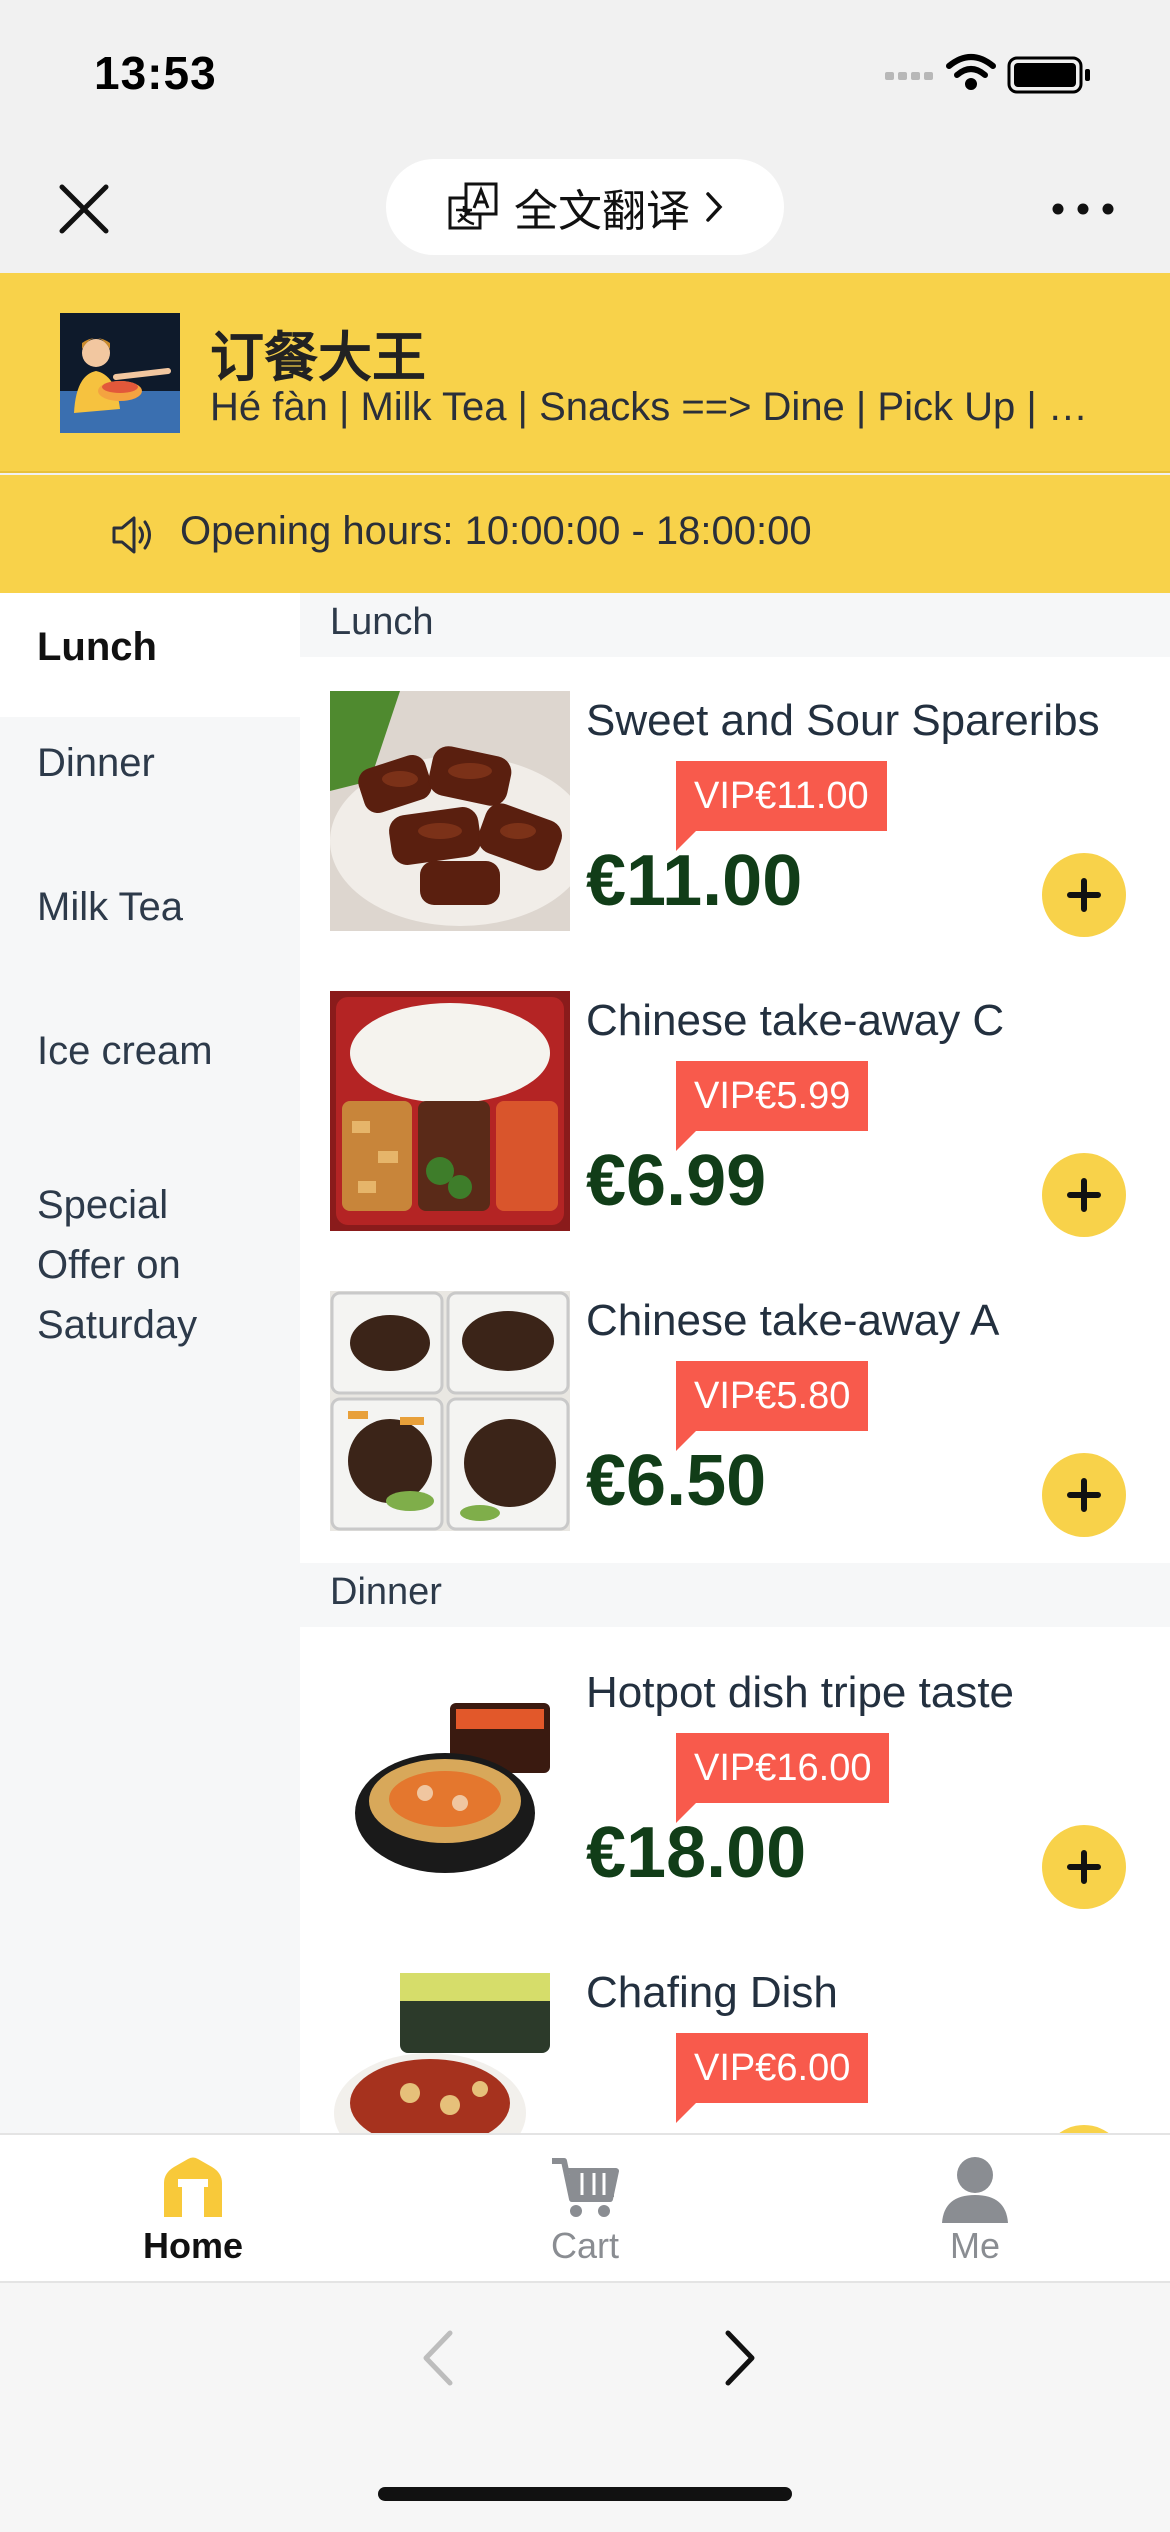 This screenshot has height=2532, width=1170. I want to click on tab-home: Home, so click(193, 2210).